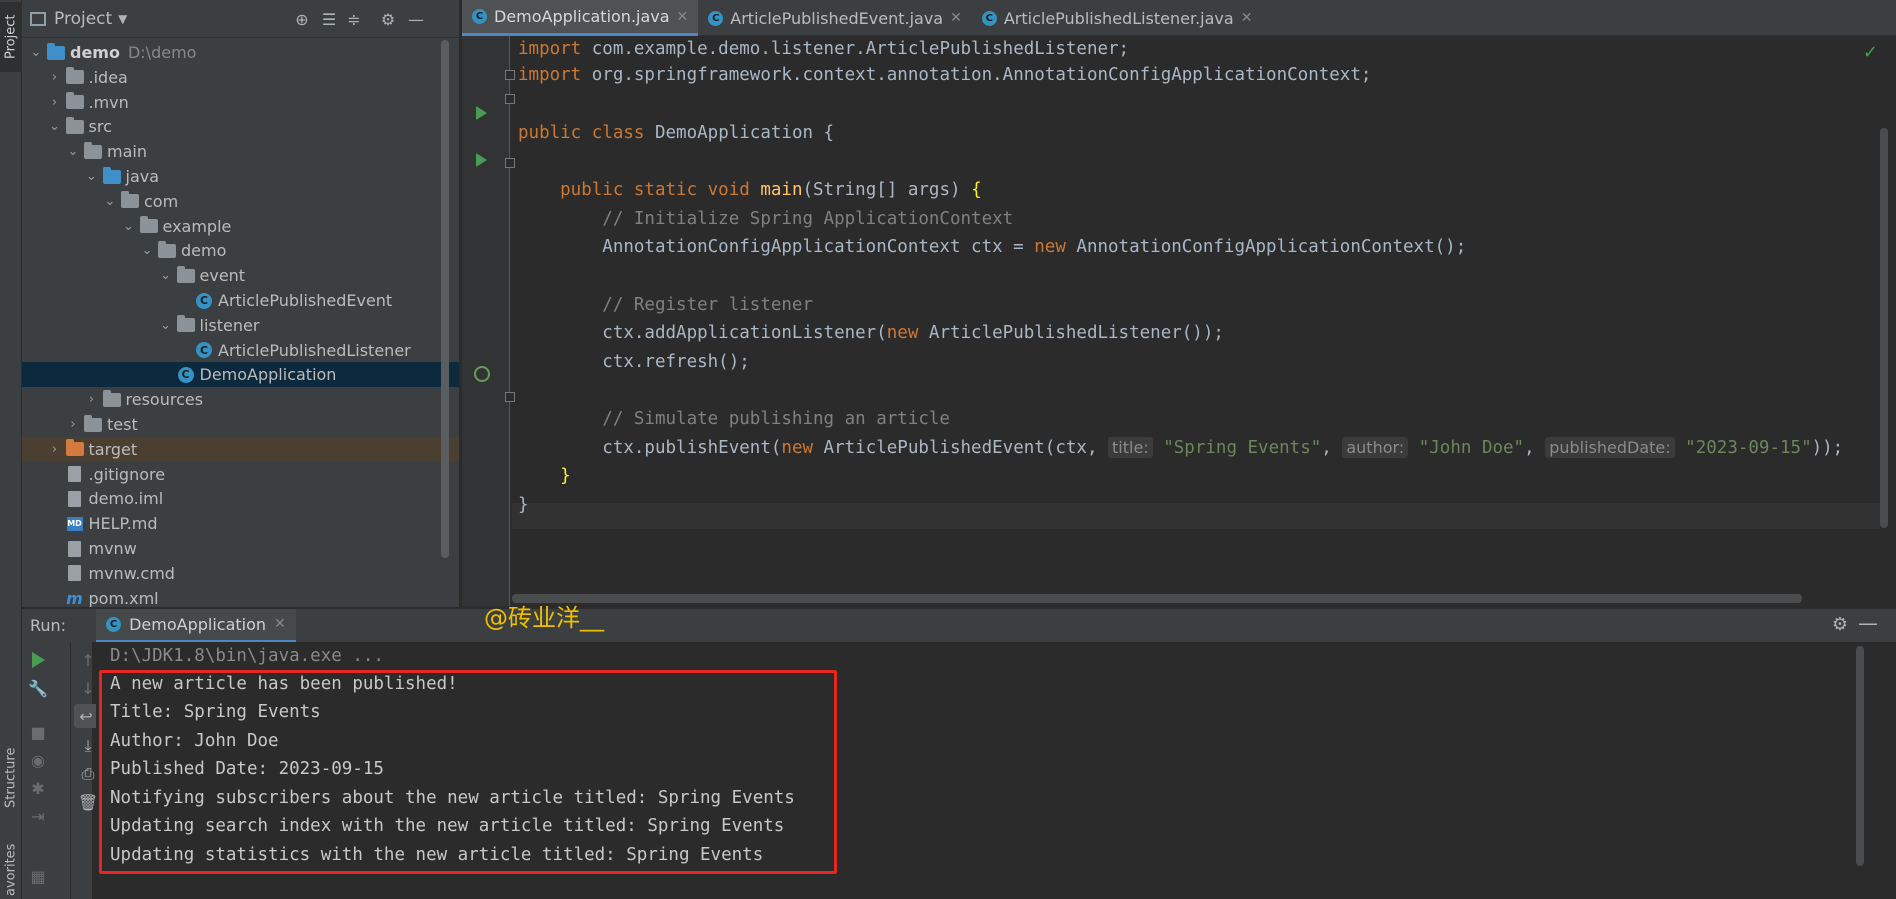  Describe the element at coordinates (445, 299) in the screenshot. I see `project-scrollbar` at that location.